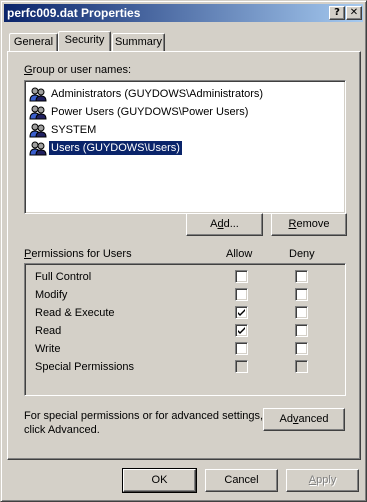  I want to click on allow-checkbox-special-permissions, so click(241, 366).